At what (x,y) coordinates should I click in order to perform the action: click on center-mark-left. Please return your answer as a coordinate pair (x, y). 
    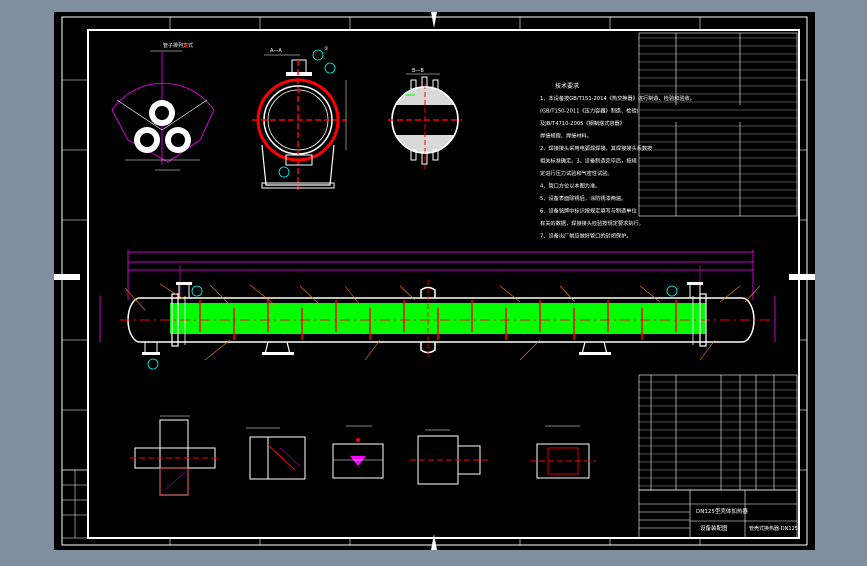
    Looking at the image, I should click on (67, 277).